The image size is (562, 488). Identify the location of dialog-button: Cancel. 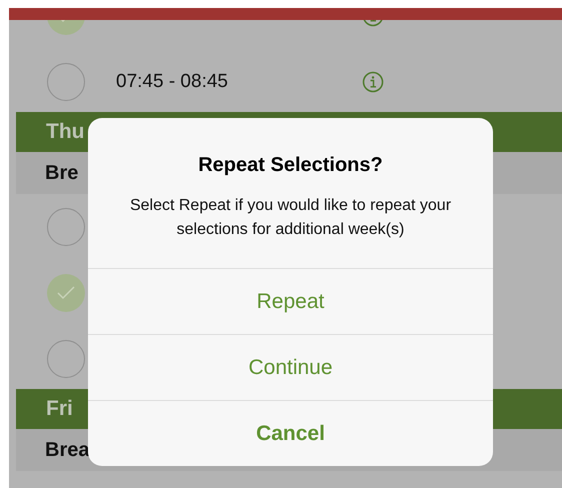
(290, 433).